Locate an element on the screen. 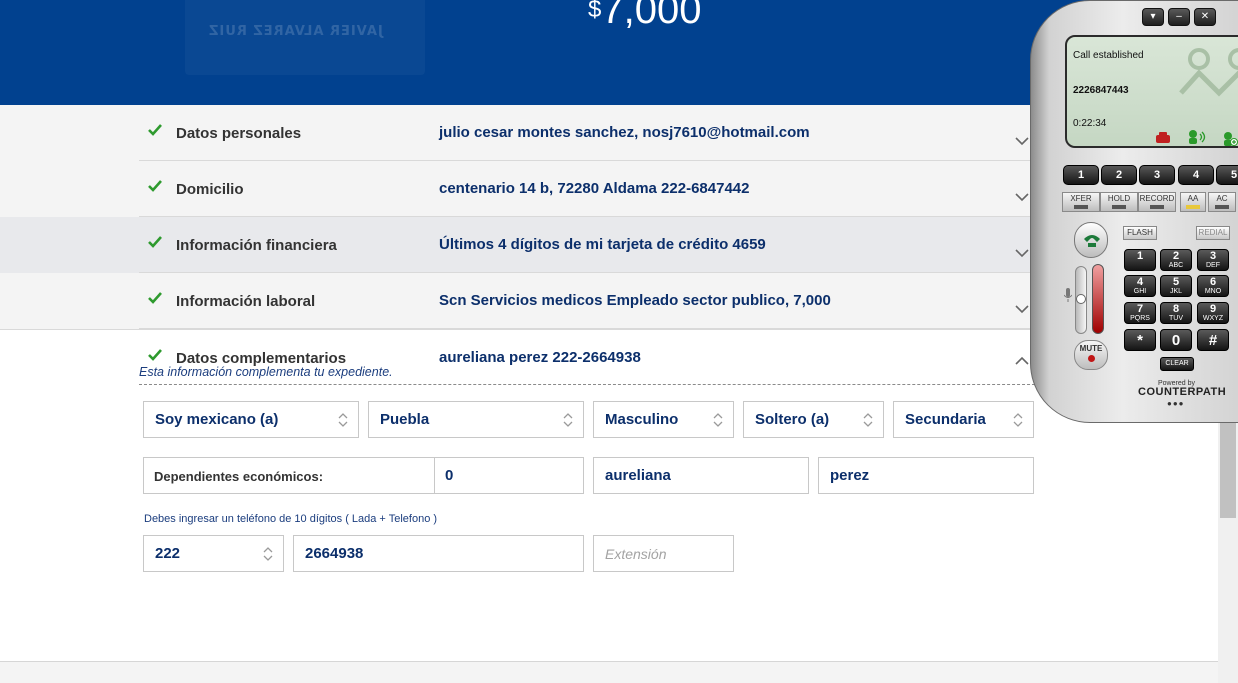 The height and width of the screenshot is (683, 1238). record-button: RECORD is located at coordinates (1157, 202).